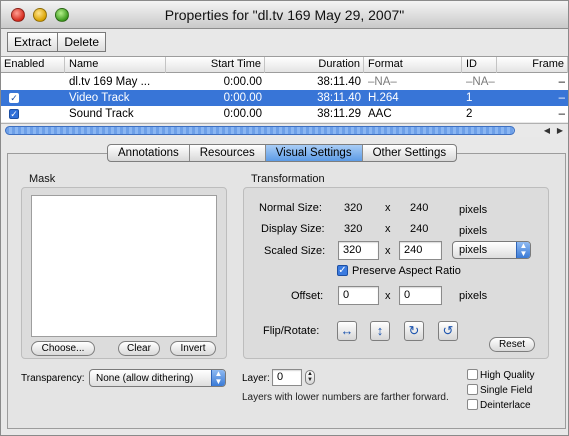 The width and height of the screenshot is (569, 436). Describe the element at coordinates (287, 377) in the screenshot. I see `layer-field: 0` at that location.